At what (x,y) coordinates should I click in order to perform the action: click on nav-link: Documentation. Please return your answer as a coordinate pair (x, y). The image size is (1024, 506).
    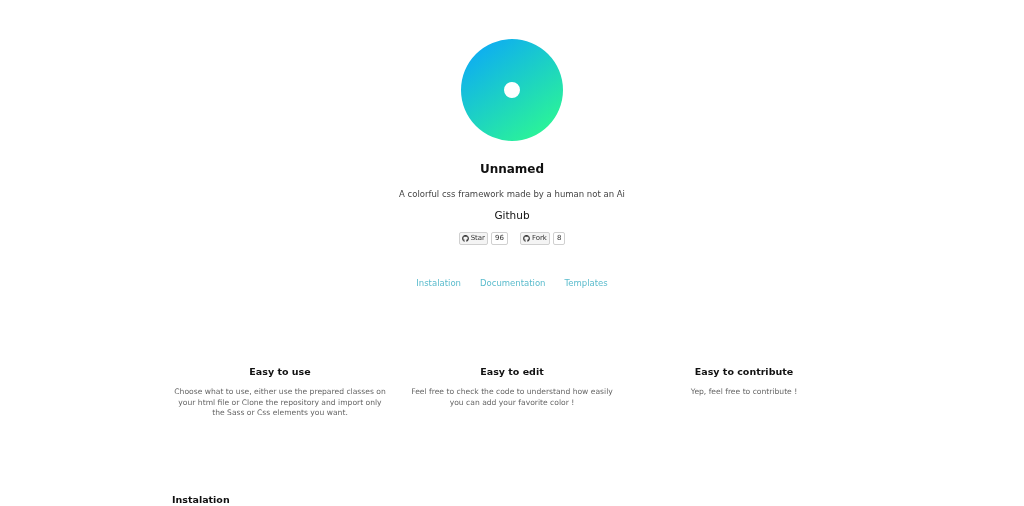
    Looking at the image, I should click on (513, 283).